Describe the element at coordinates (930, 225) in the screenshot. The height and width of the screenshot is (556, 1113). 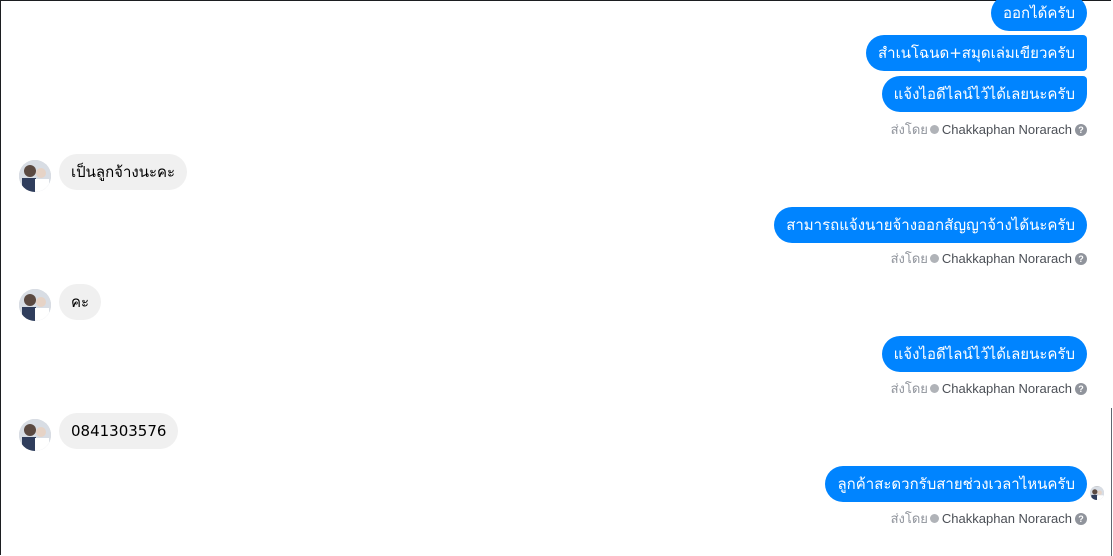
I see `outgoing-message: สามารถแจ้งนายจ้างออกสัญญาจ้างได้นะครับ` at that location.